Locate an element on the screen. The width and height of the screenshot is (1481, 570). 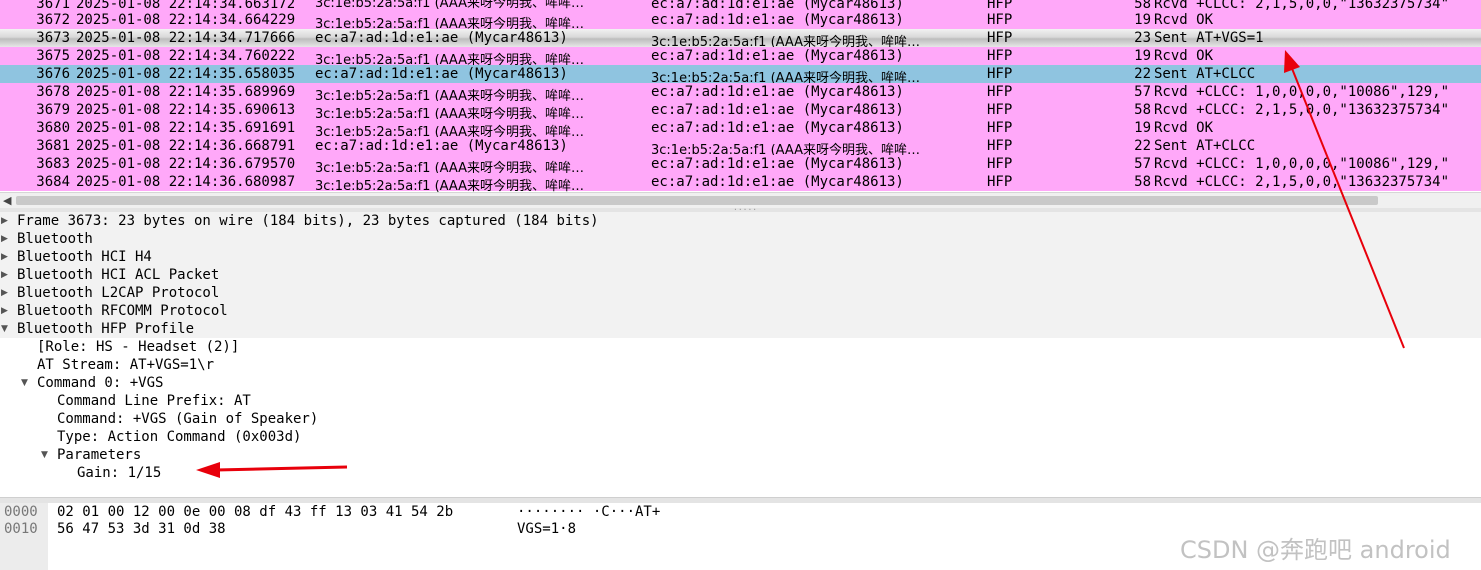
bytes-ascii: ········ ·C···AT+ is located at coordinates (588, 512).